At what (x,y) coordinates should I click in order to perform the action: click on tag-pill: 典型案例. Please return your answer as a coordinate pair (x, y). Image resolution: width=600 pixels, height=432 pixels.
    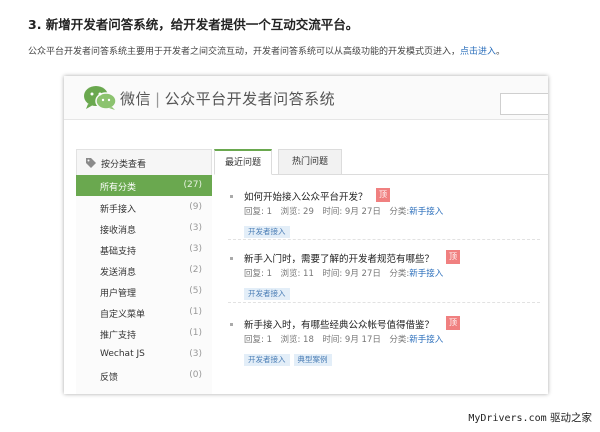
    Looking at the image, I should click on (312, 360).